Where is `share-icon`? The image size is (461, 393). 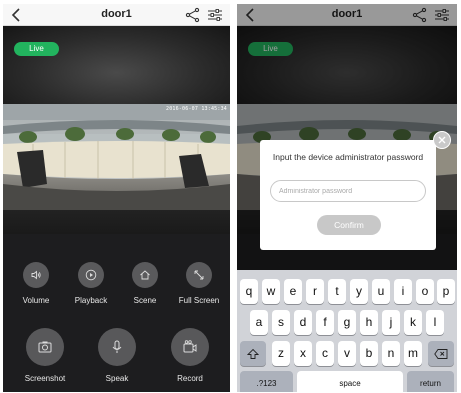
share-icon is located at coordinates (192, 15).